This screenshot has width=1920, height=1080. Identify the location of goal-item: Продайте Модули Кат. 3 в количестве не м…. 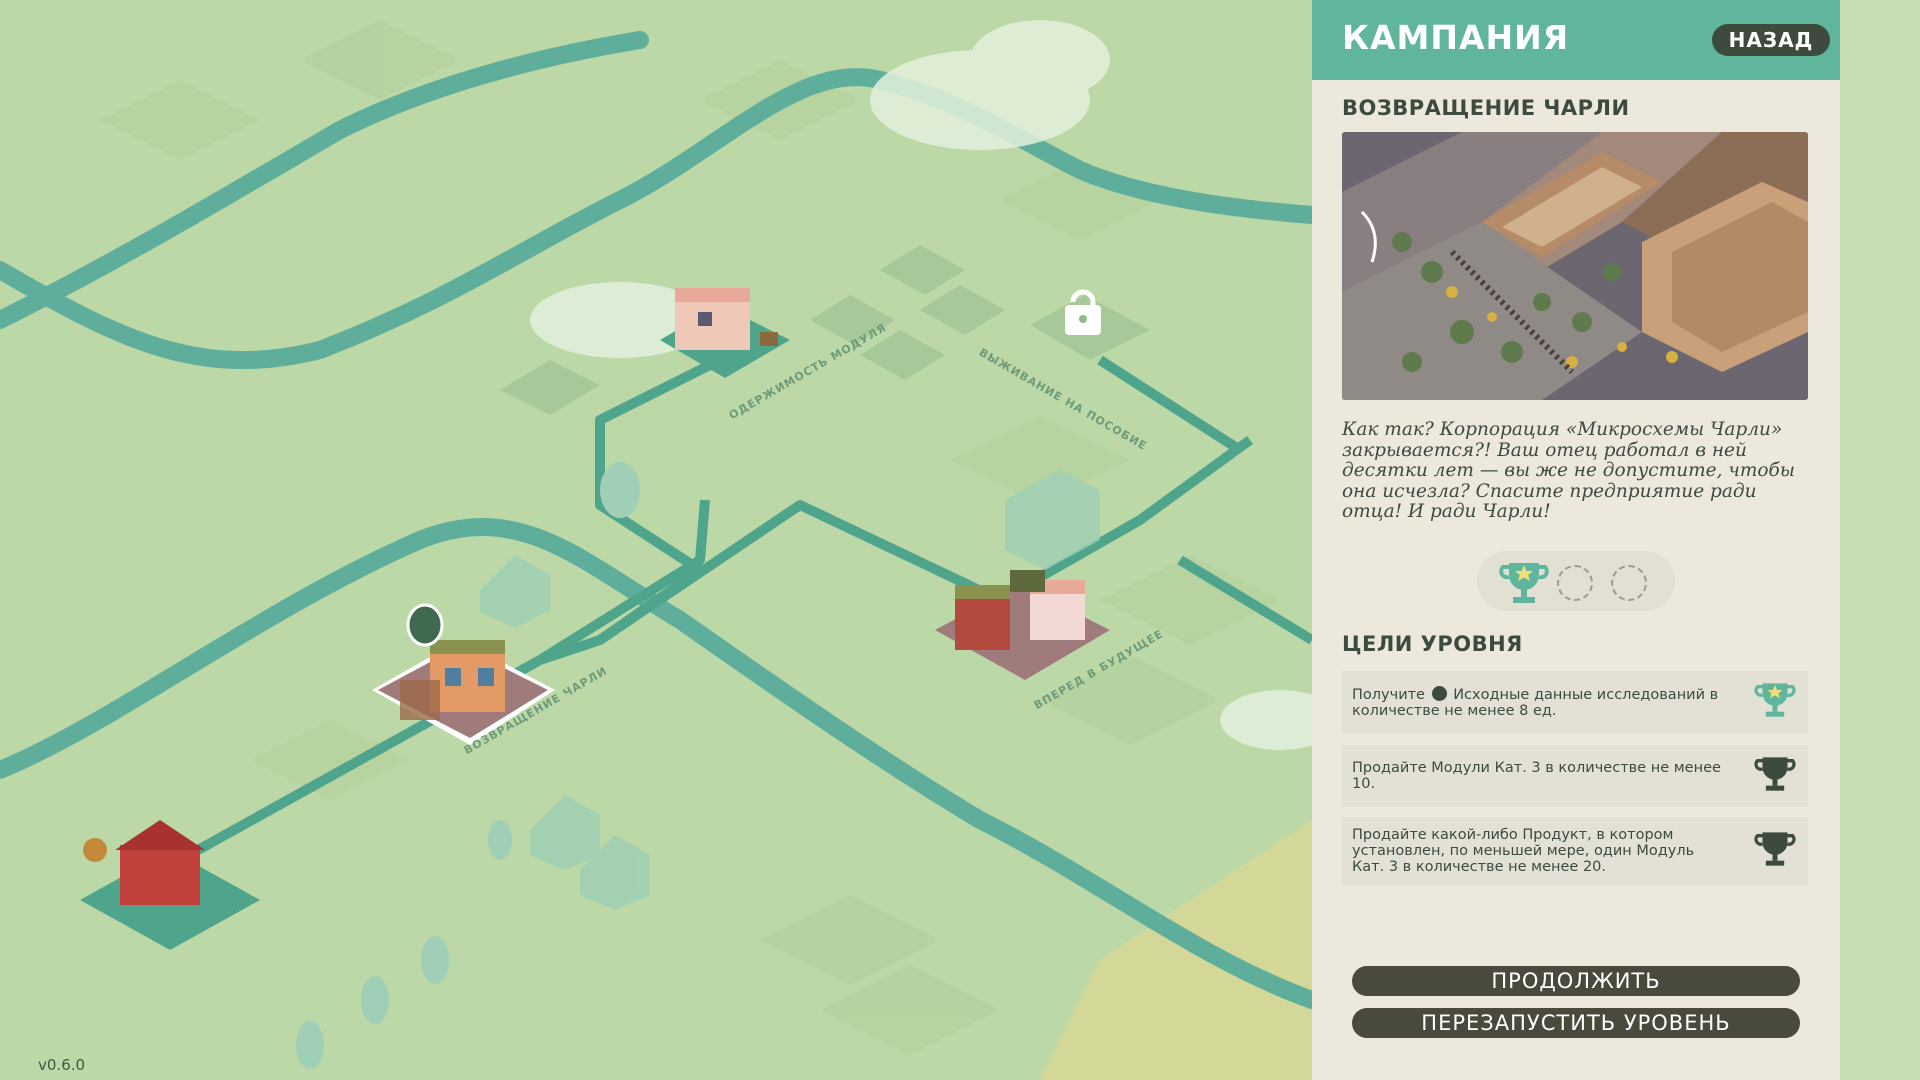
(1575, 776).